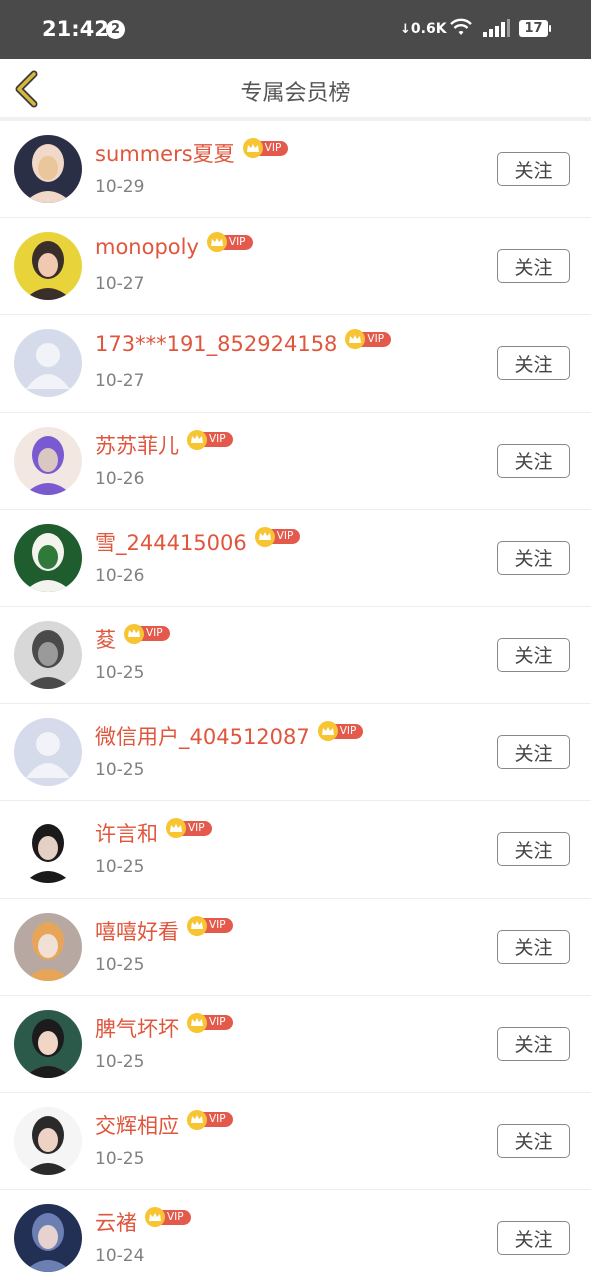 The height and width of the screenshot is (1280, 591). I want to click on list-item: 云褚 VIP 10-24 关注, so click(295, 1235).